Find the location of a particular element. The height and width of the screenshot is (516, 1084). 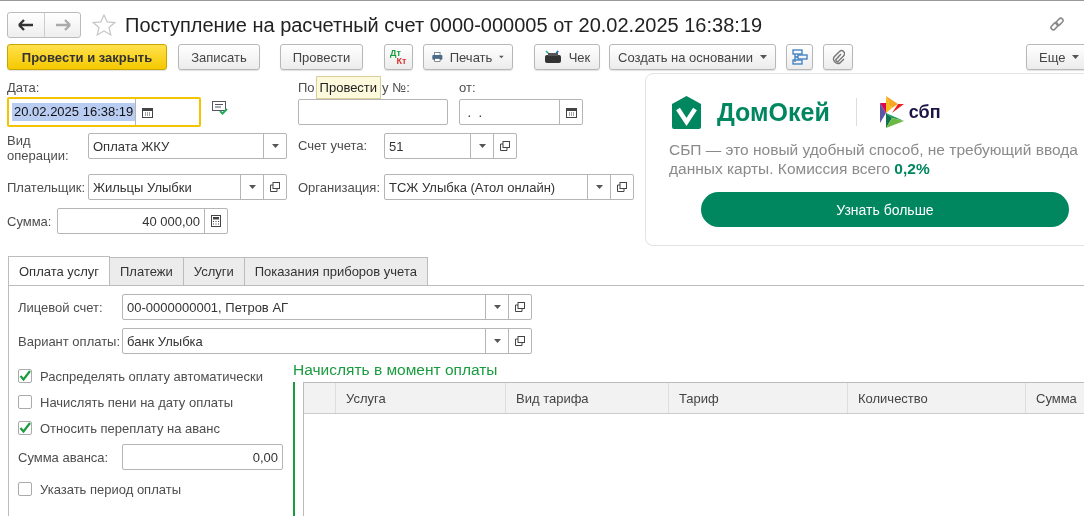

incoming-number-label: По is located at coordinates (306, 87).